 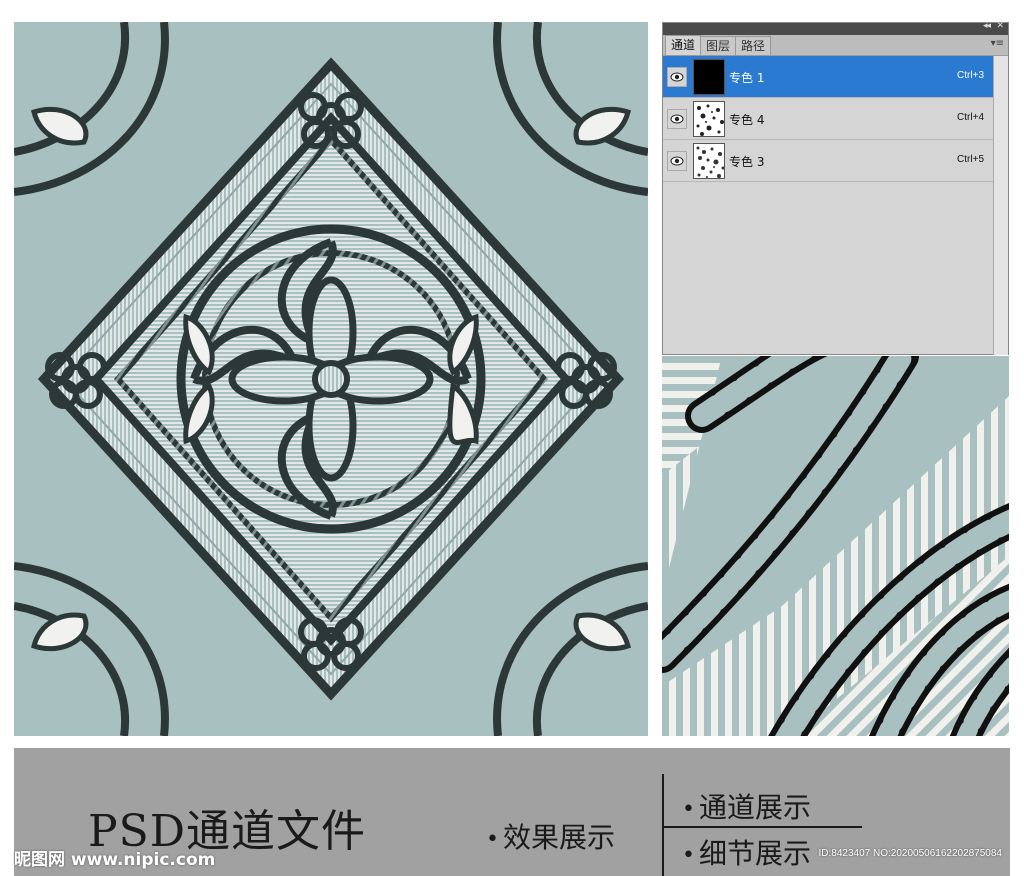 I want to click on panel-titlebar: ◂◂ ✕, so click(x=835, y=28).